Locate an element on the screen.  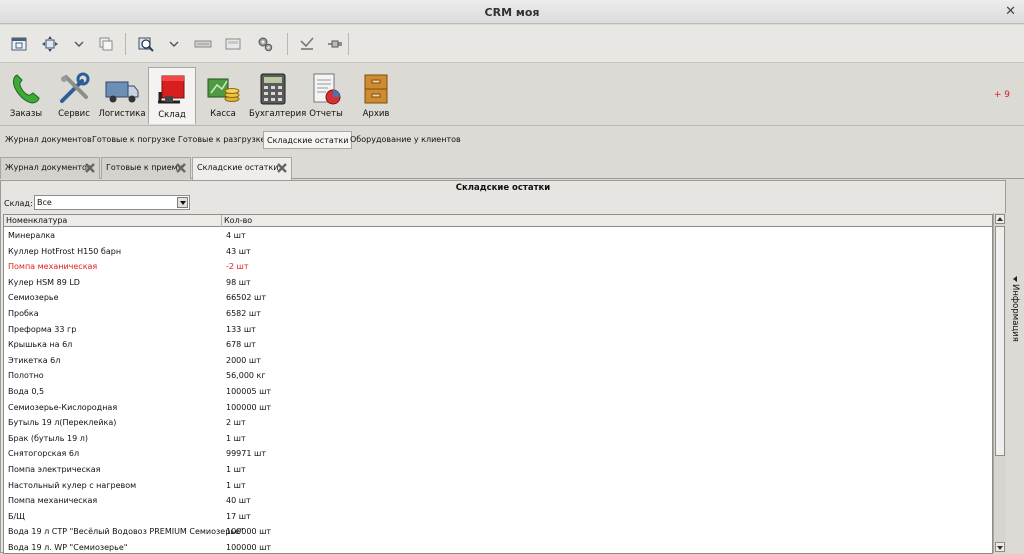
module-logistics: Логистика is located at coordinates (122, 95).